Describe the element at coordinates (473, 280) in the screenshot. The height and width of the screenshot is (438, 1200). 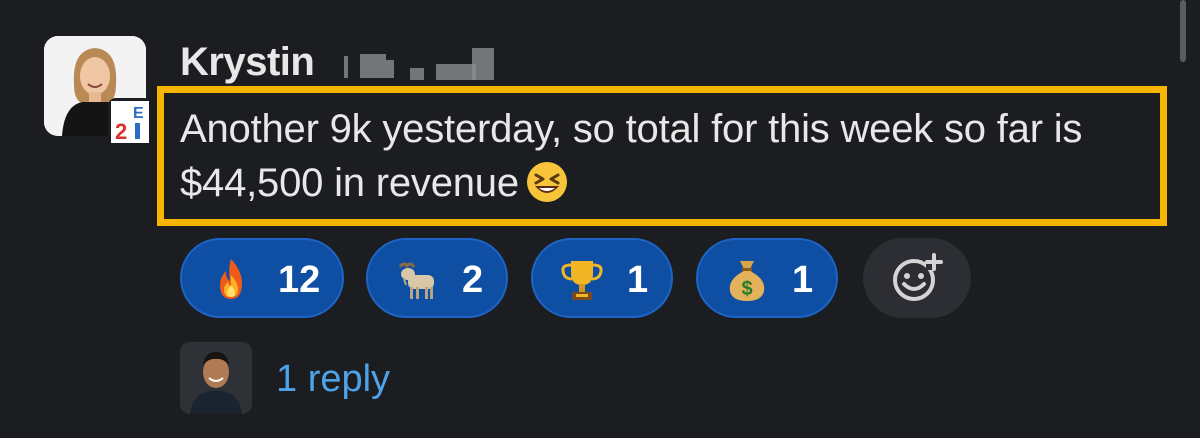
I see `reaction-count: 2` at that location.